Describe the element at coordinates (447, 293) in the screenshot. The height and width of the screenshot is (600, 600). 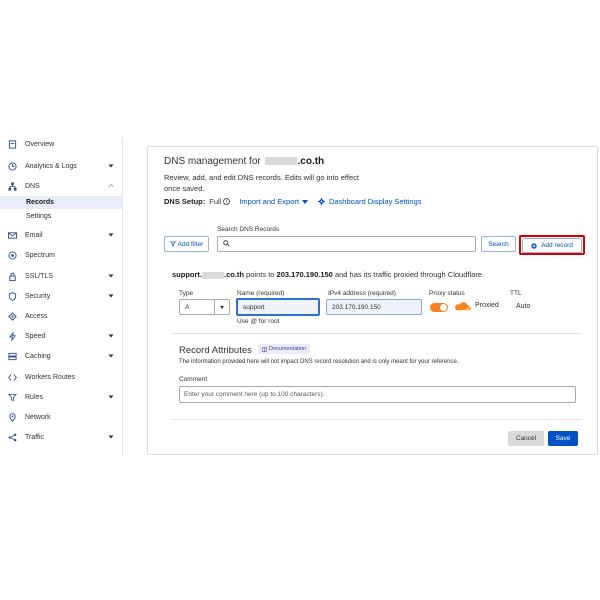
I see `proxy-status-label: Proxy status` at that location.